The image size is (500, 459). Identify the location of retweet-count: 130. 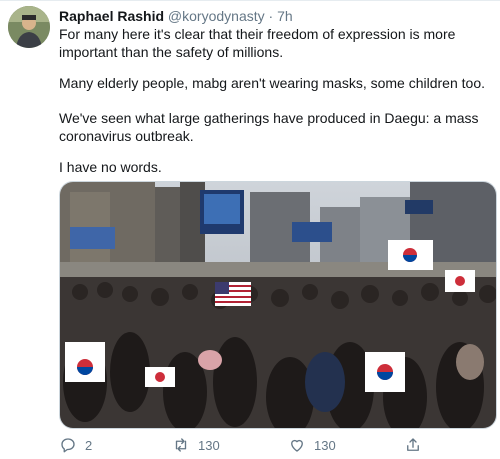
(209, 445).